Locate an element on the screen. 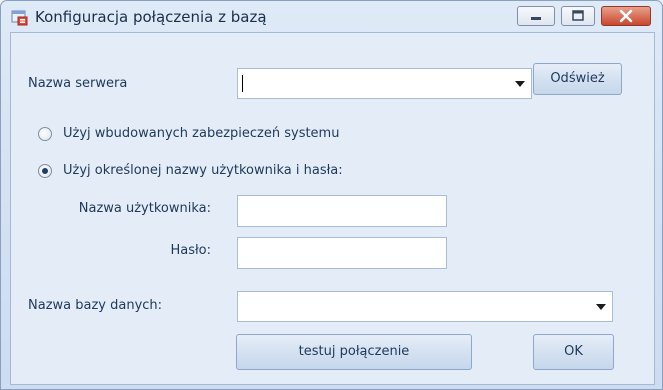 Image resolution: width=663 pixels, height=390 pixels. close-icon is located at coordinates (626, 16).